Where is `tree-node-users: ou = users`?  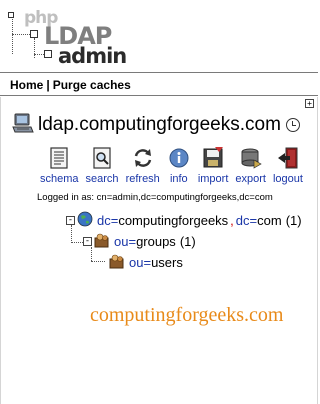 tree-node-users: ou = users is located at coordinates (146, 262).